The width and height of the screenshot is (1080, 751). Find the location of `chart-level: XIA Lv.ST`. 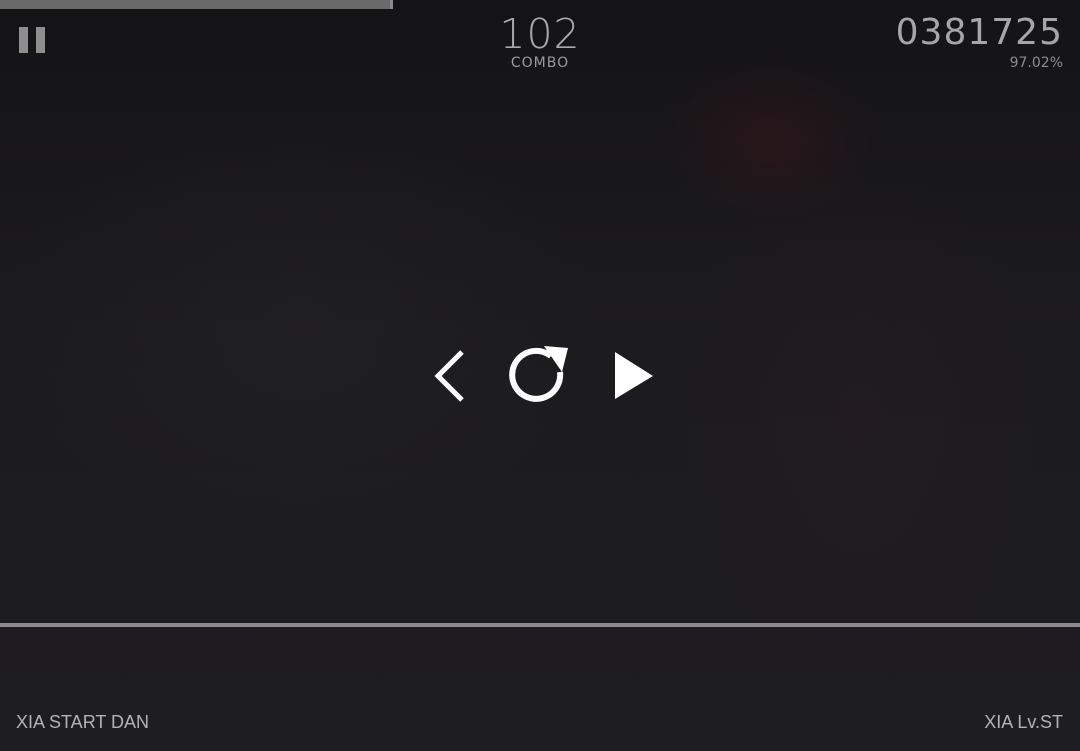

chart-level: XIA Lv.ST is located at coordinates (1023, 722).